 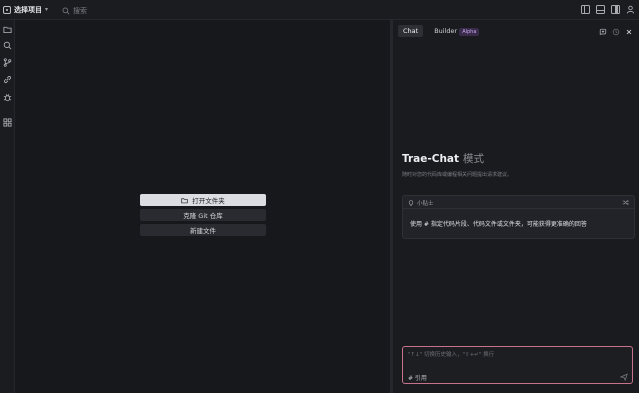 I want to click on tab-chat: Chat, so click(x=411, y=30).